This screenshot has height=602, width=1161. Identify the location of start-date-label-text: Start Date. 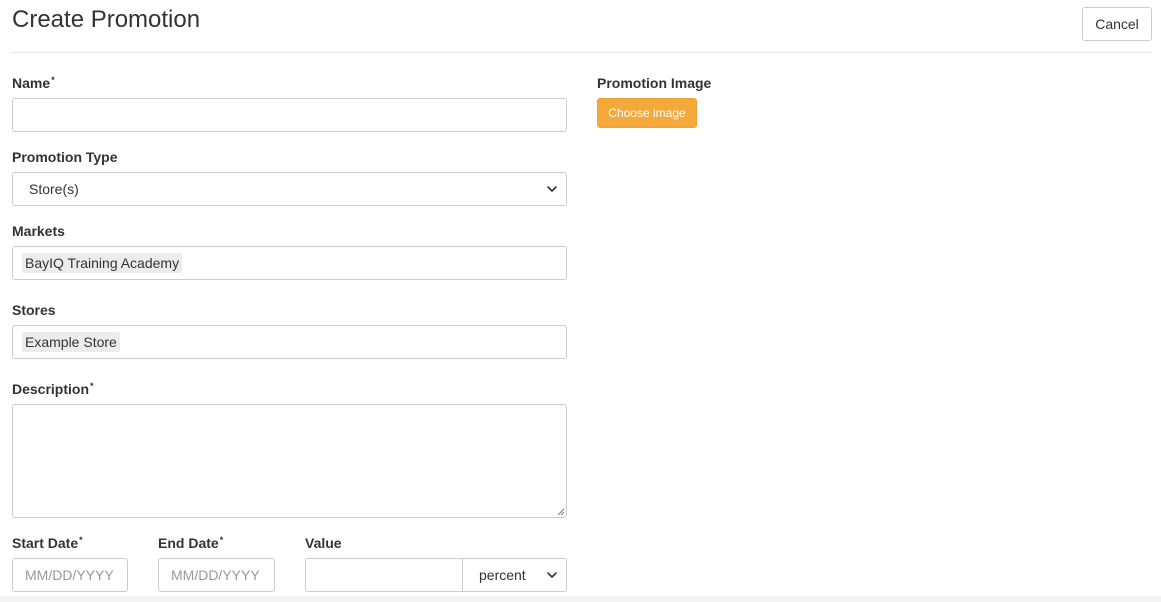
(45, 543).